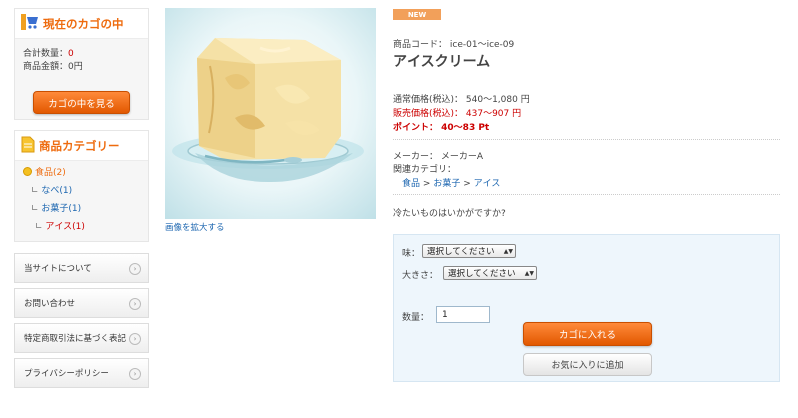  Describe the element at coordinates (65, 227) in the screenshot. I see `category-item-label: アイス(1)` at that location.